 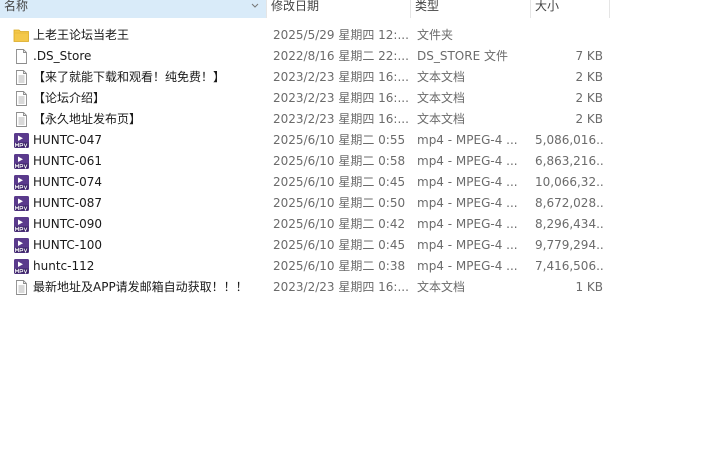 I want to click on file-row-1: 上老王论坛当老王 2025/5/29 星期四 12:... 文件夹, so click(x=305, y=35).